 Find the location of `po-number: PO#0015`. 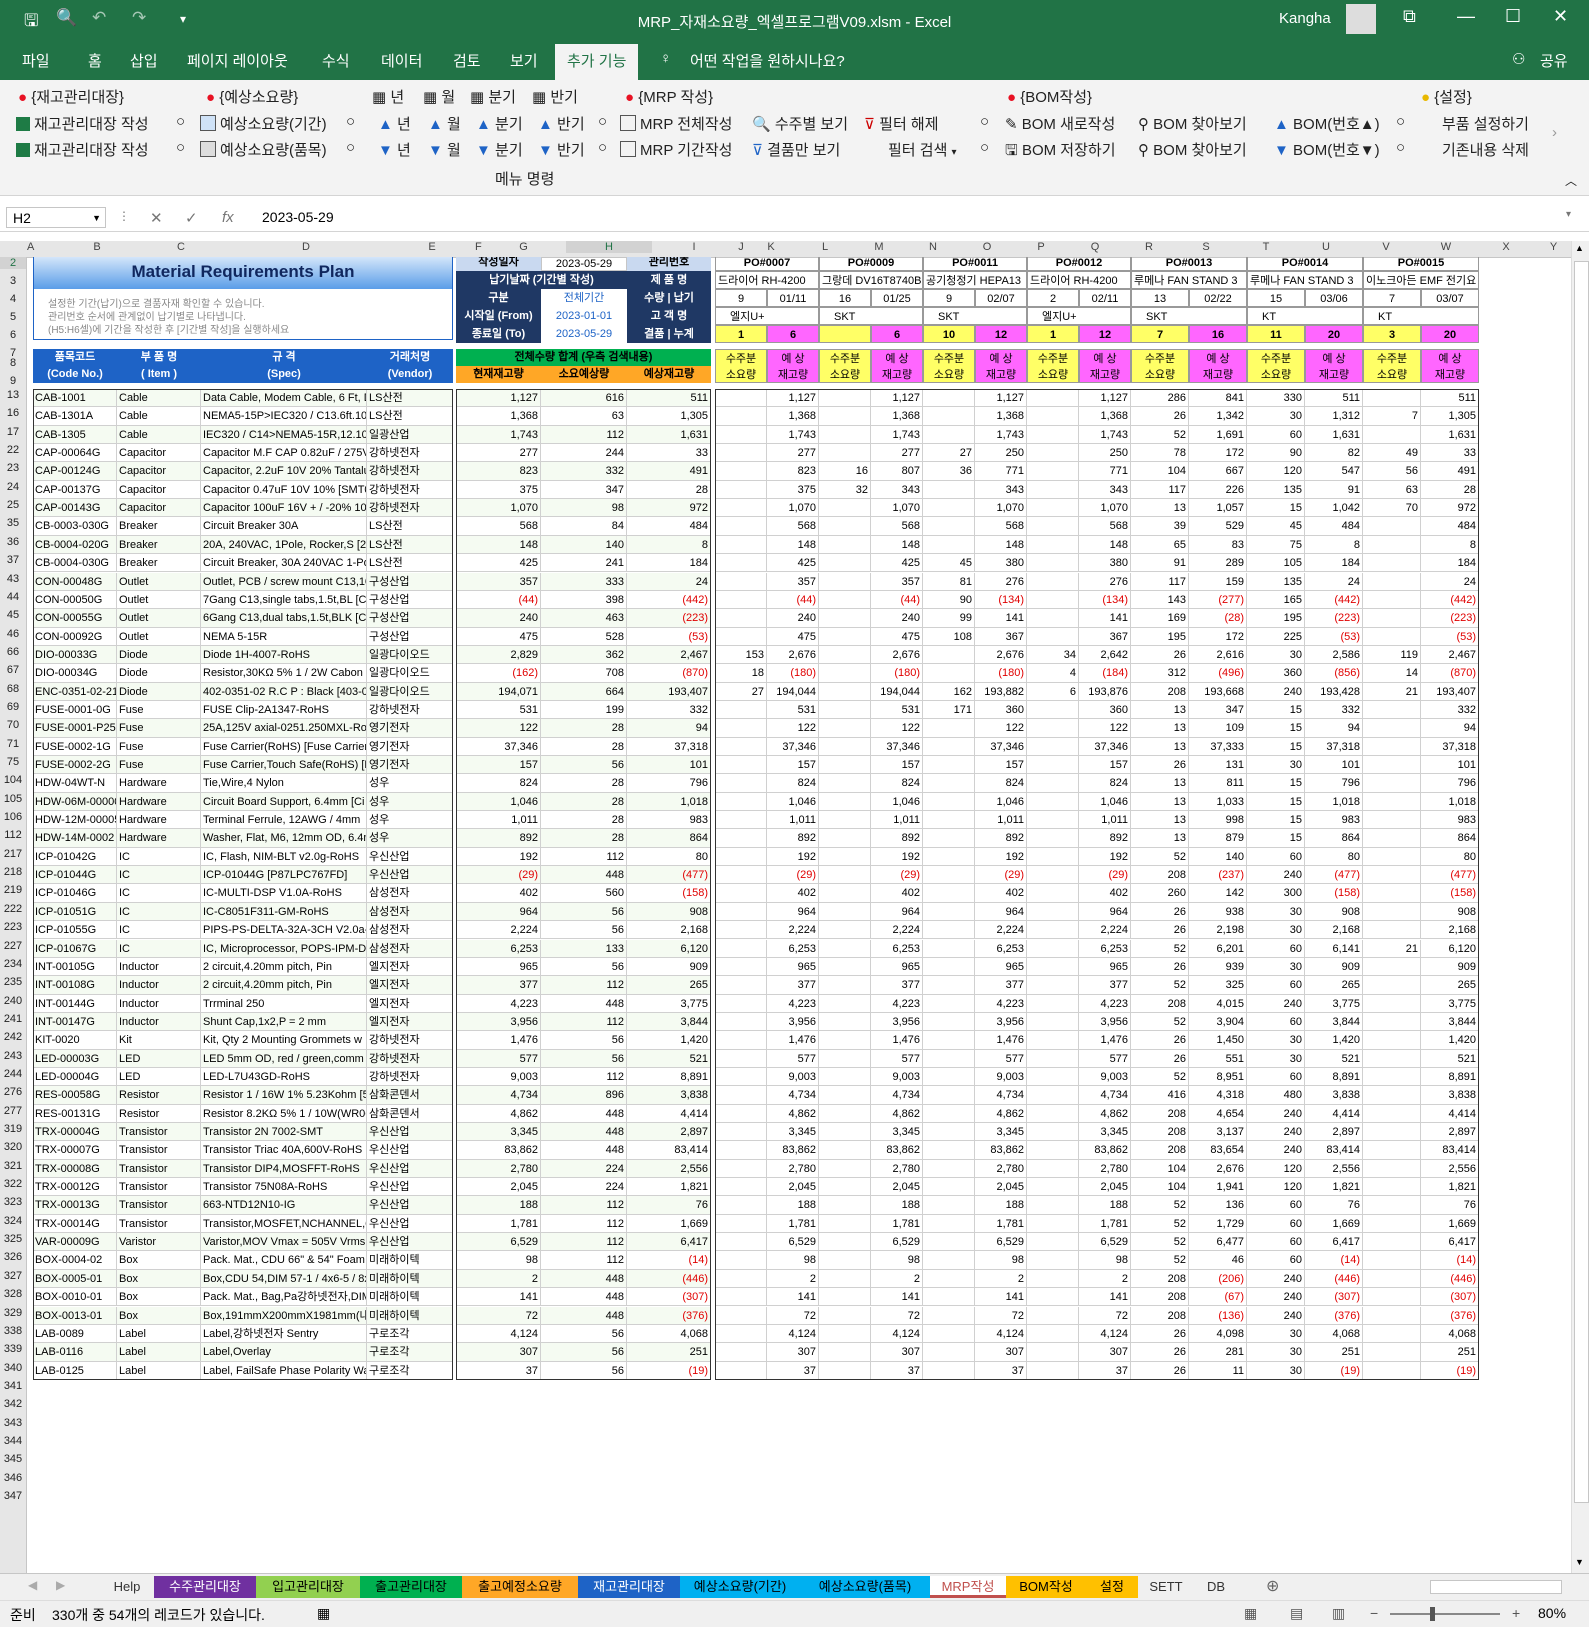

po-number: PO#0015 is located at coordinates (1421, 264).